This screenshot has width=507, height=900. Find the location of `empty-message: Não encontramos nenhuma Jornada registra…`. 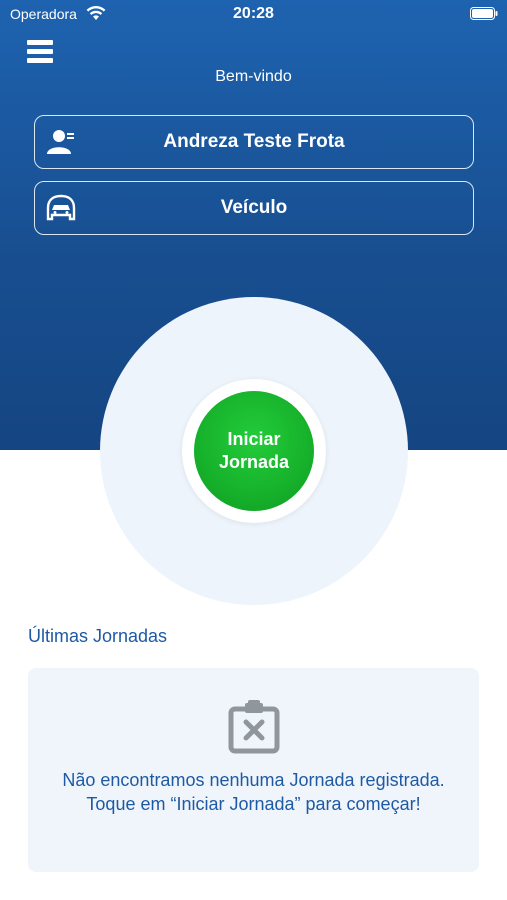

empty-message: Não encontramos nenhuma Jornada registra… is located at coordinates (253, 792).